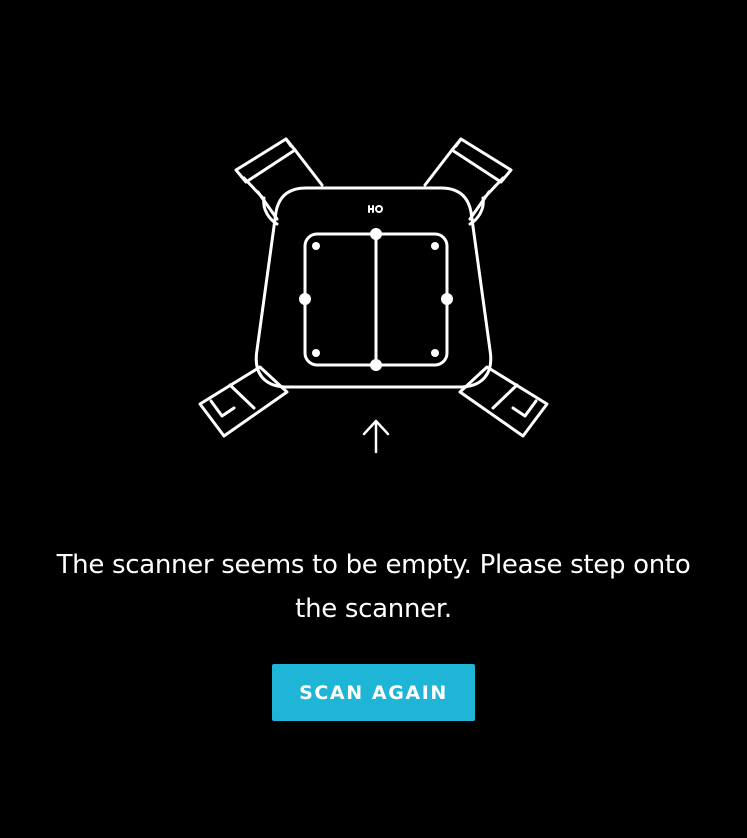  I want to click on scanner-foot-bottom-right, so click(503, 401).